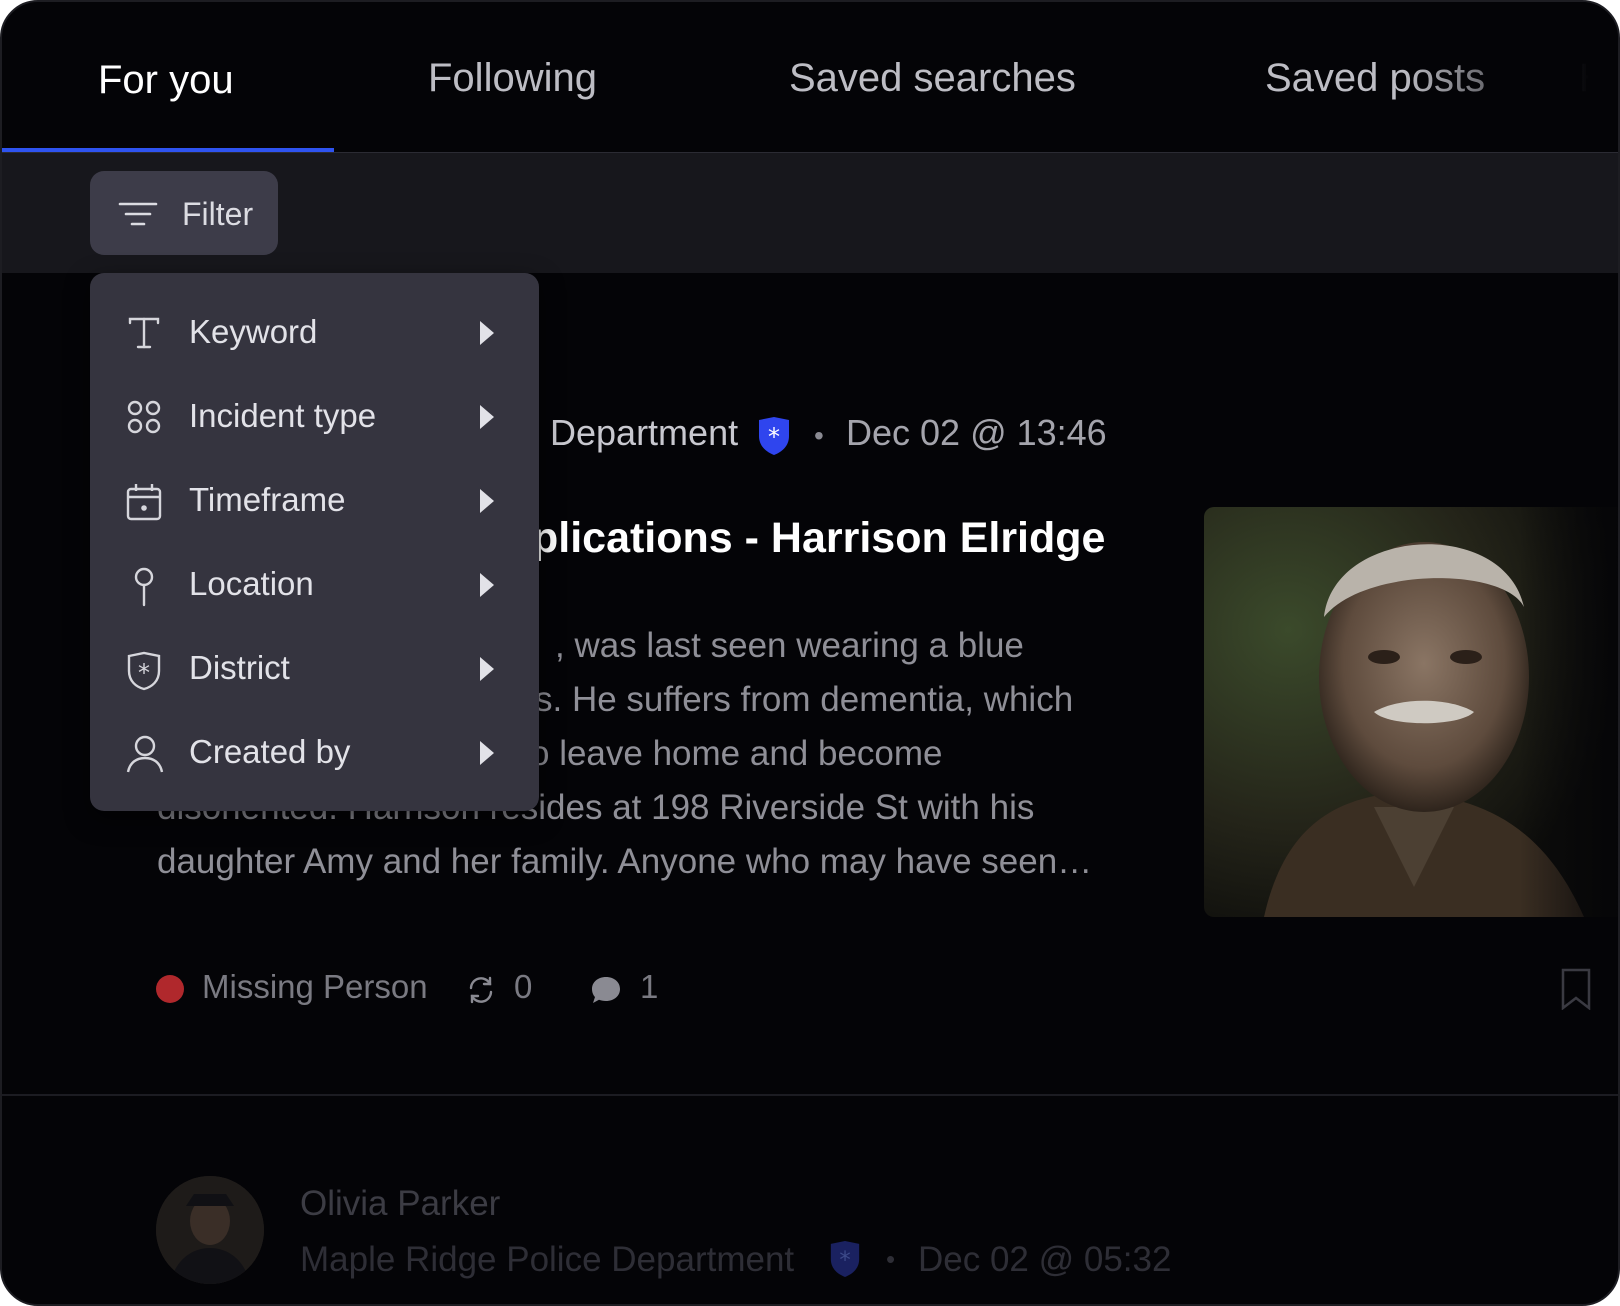 This screenshot has width=1620, height=1306. I want to click on filter-button-label: Filter, so click(218, 214).